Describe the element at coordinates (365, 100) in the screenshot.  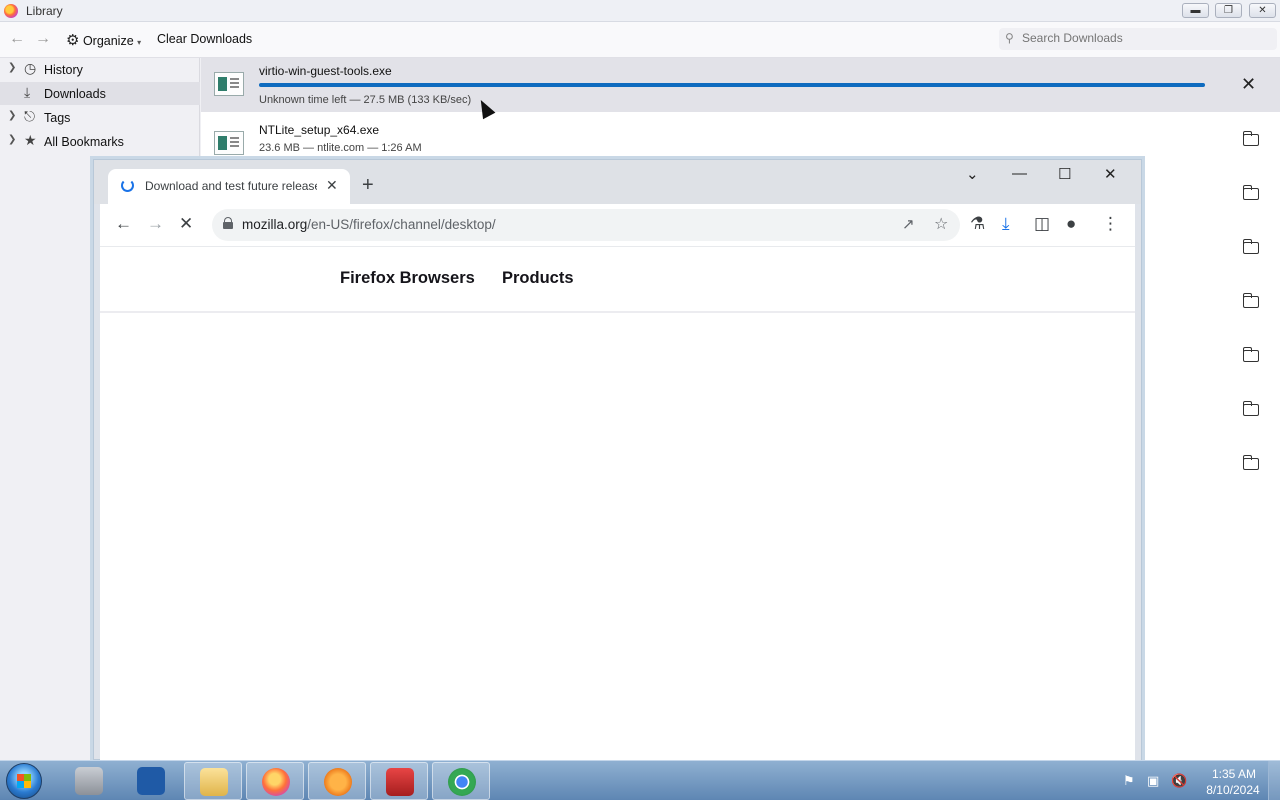
I see `download-status: Unknown time left — 27.5 MB (133 KB/sec)` at that location.